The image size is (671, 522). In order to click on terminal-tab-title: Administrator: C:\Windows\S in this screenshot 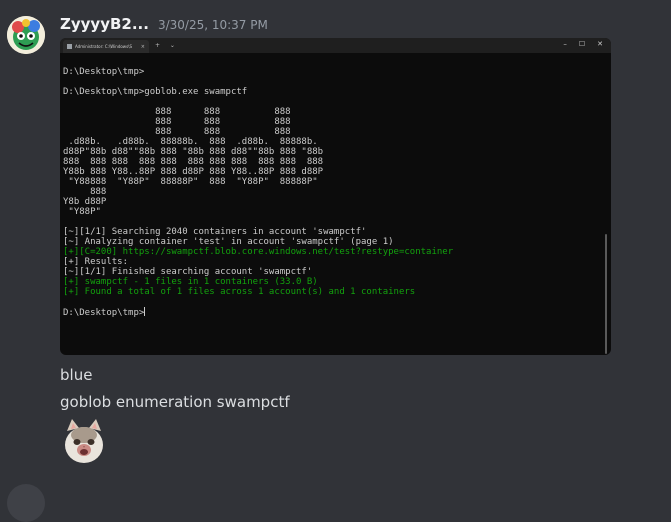, I will do `click(104, 46)`.